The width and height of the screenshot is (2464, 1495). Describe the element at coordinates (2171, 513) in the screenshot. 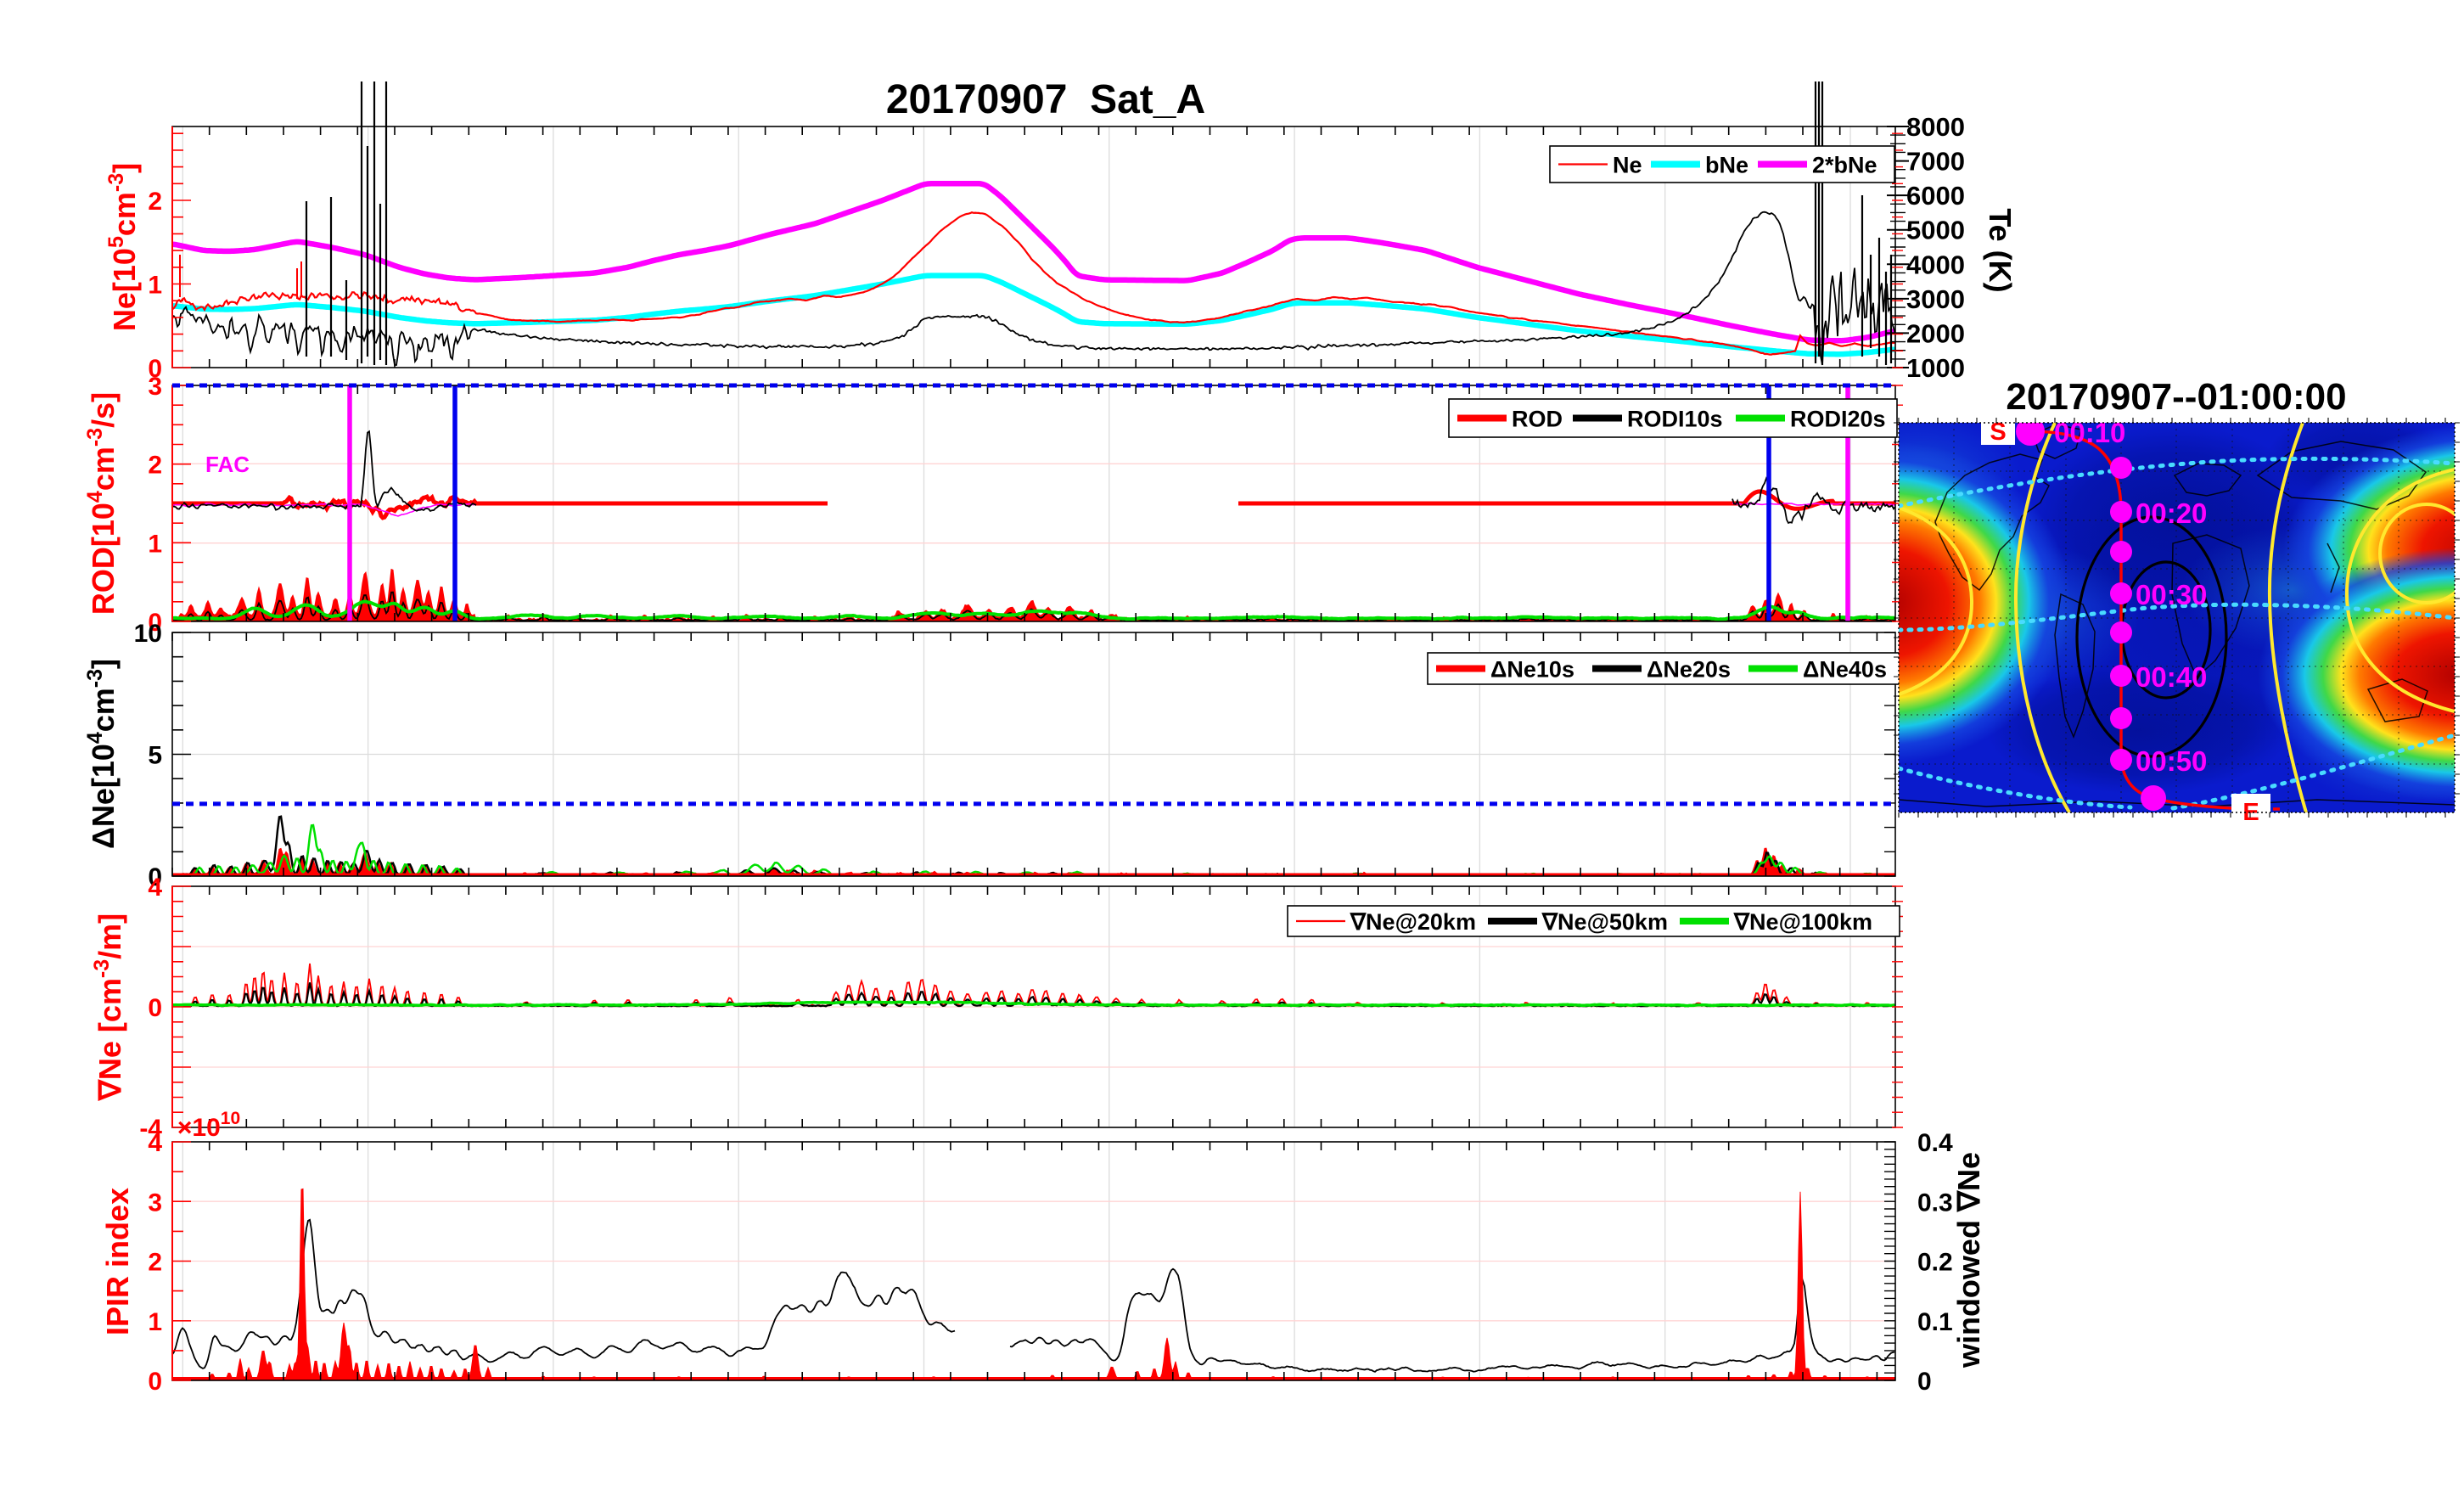

I see `svg-text: 00:20` at that location.